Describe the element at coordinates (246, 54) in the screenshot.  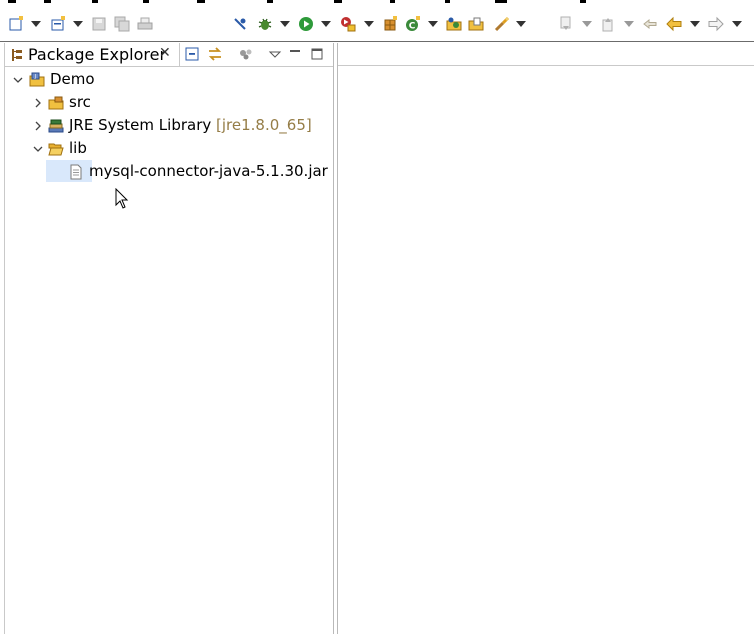
I see `focus-icon` at that location.